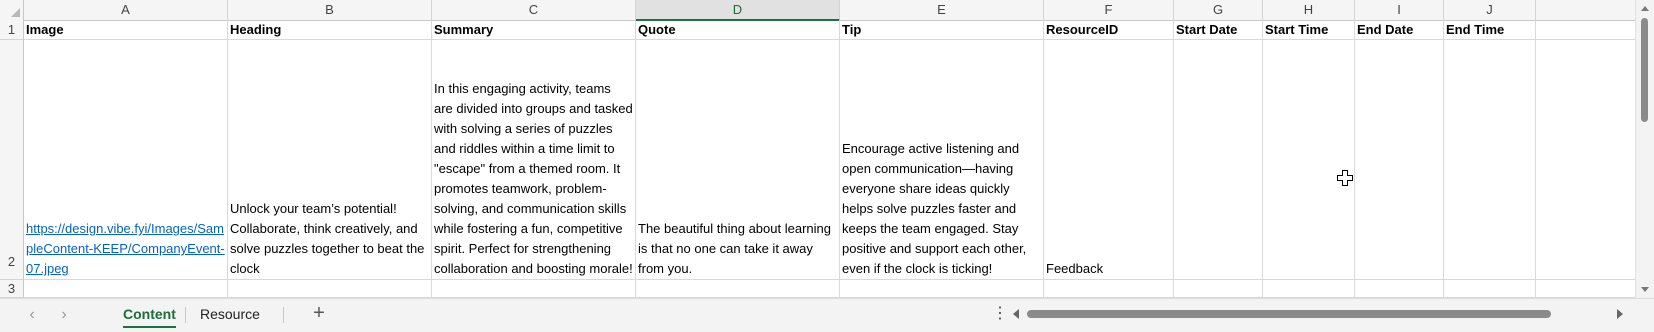  What do you see at coordinates (64, 315) in the screenshot?
I see `chevron-right-icon: ›` at bounding box center [64, 315].